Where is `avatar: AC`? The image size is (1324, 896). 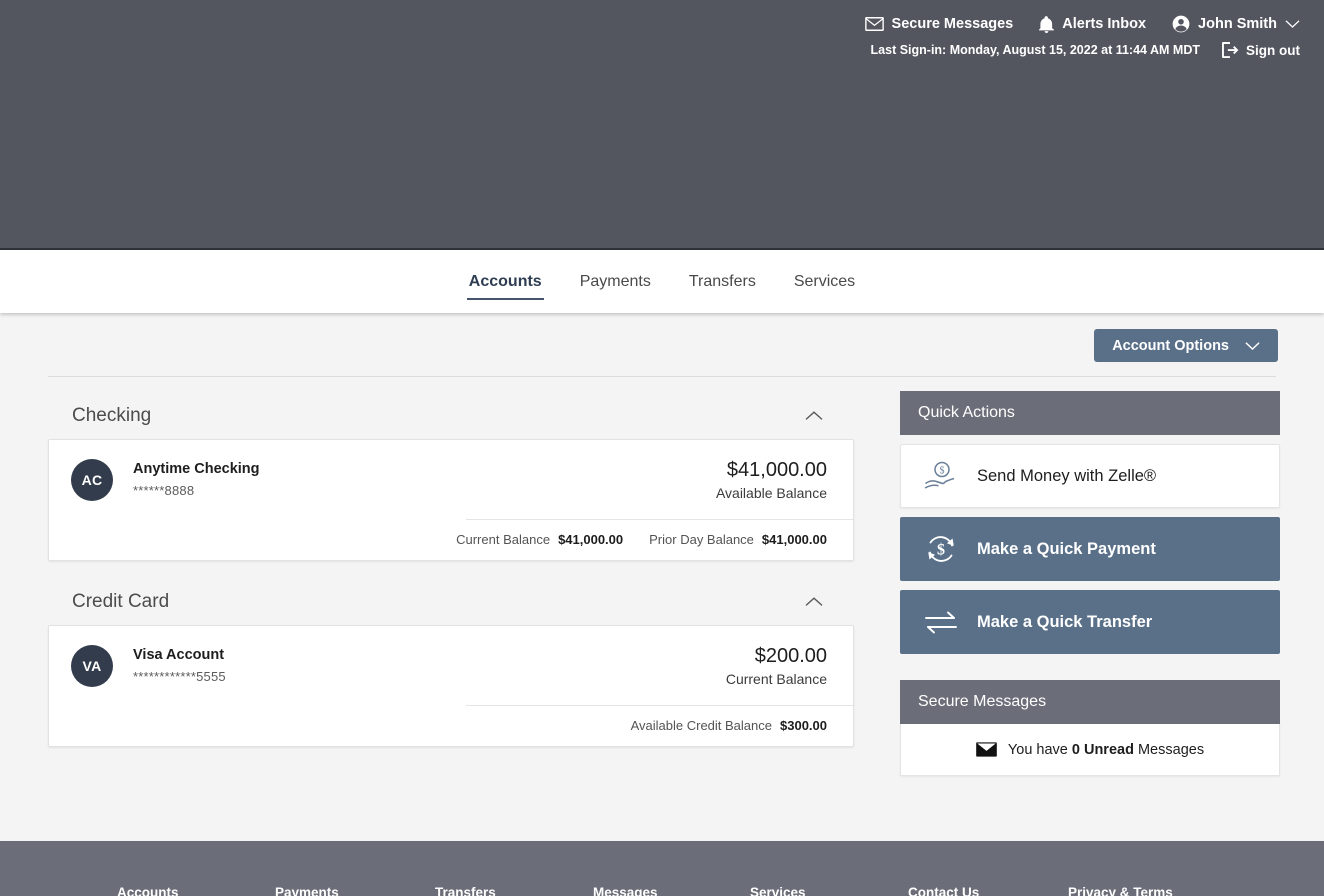 avatar: AC is located at coordinates (92, 479).